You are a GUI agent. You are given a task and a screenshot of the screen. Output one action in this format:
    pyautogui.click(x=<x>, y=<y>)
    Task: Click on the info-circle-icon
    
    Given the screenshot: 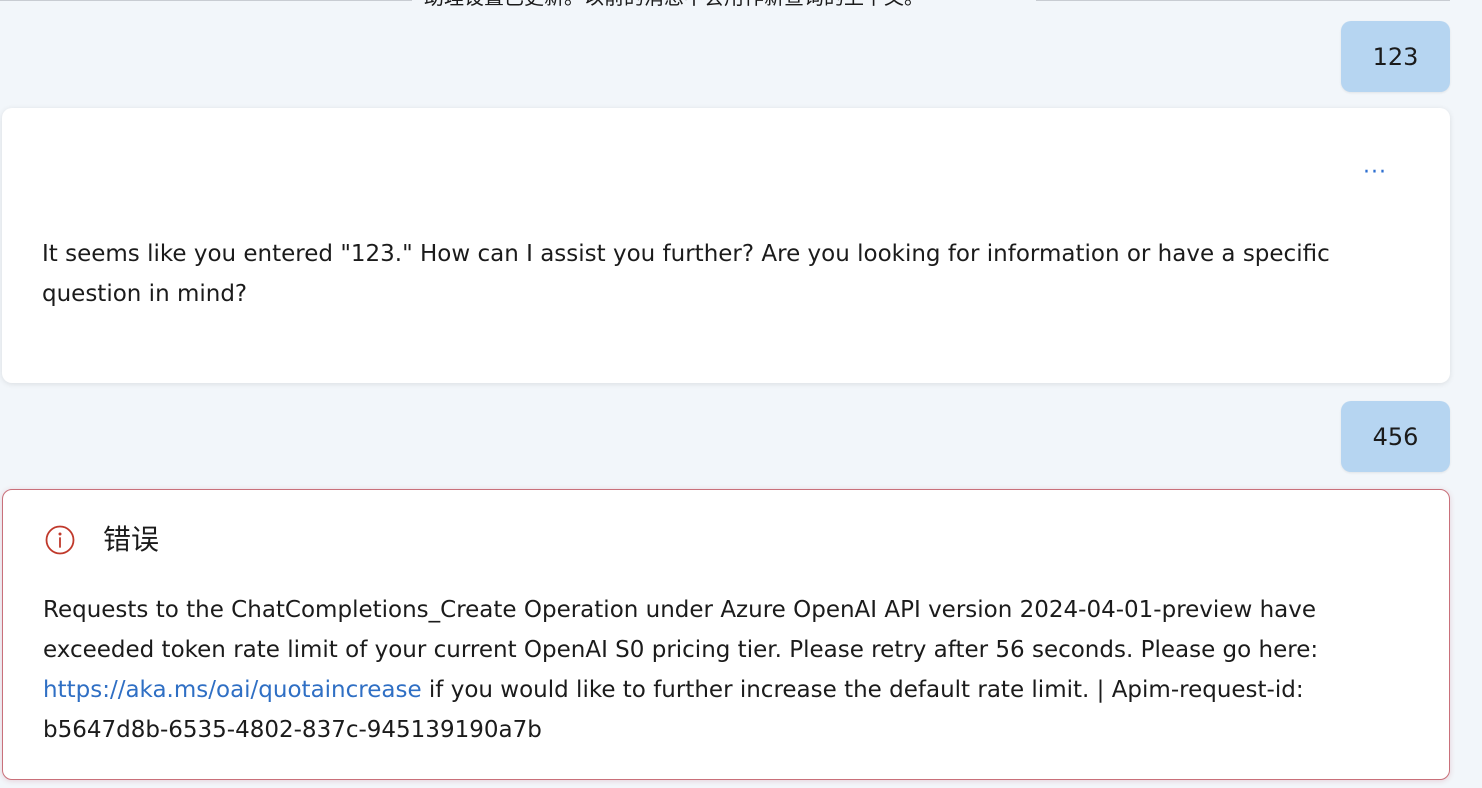 What is the action you would take?
    pyautogui.click(x=60, y=540)
    